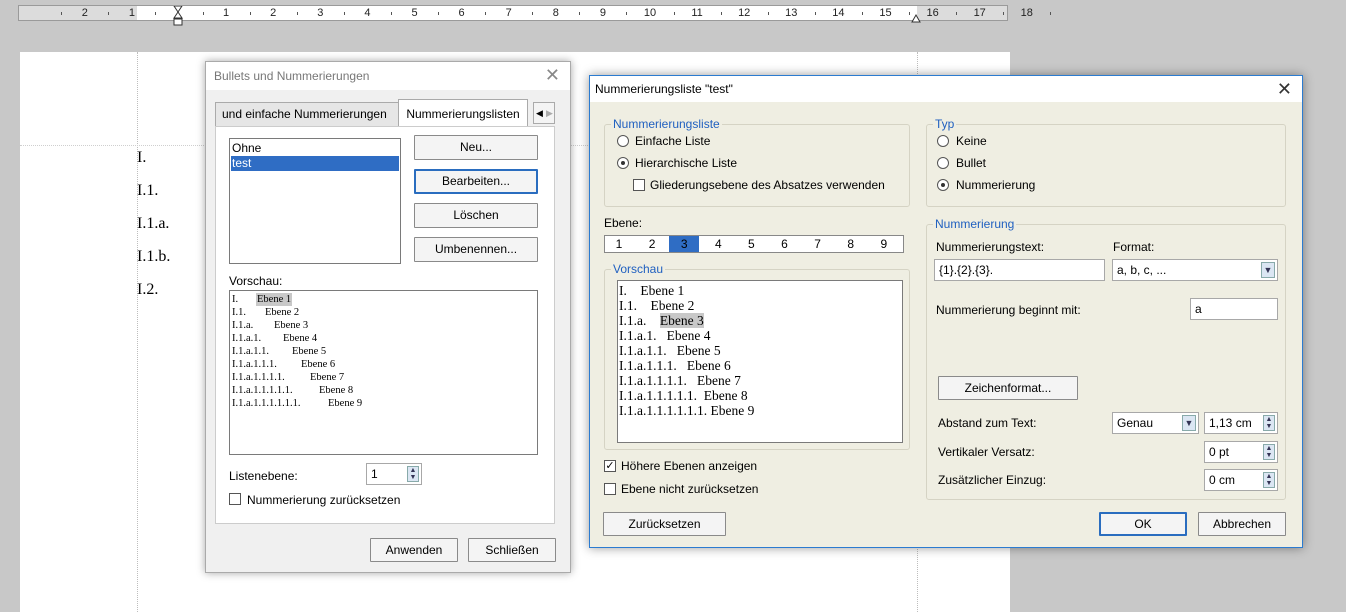  I want to click on additional-indent-spinner: 0 cm ▲ ▼, so click(1241, 480).